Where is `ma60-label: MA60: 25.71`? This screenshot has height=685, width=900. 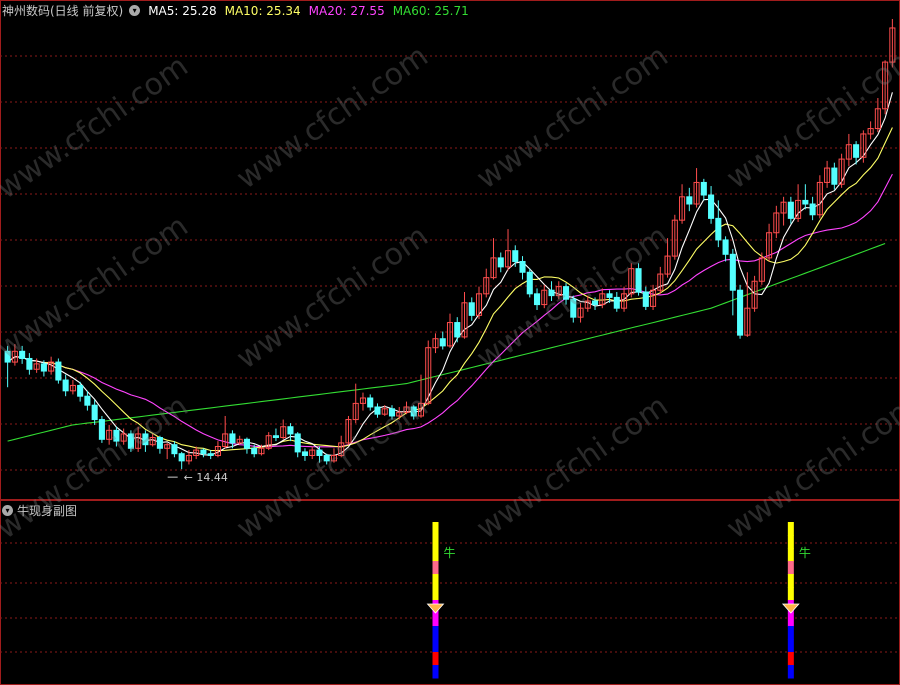
ma60-label: MA60: 25.71 is located at coordinates (430, 10).